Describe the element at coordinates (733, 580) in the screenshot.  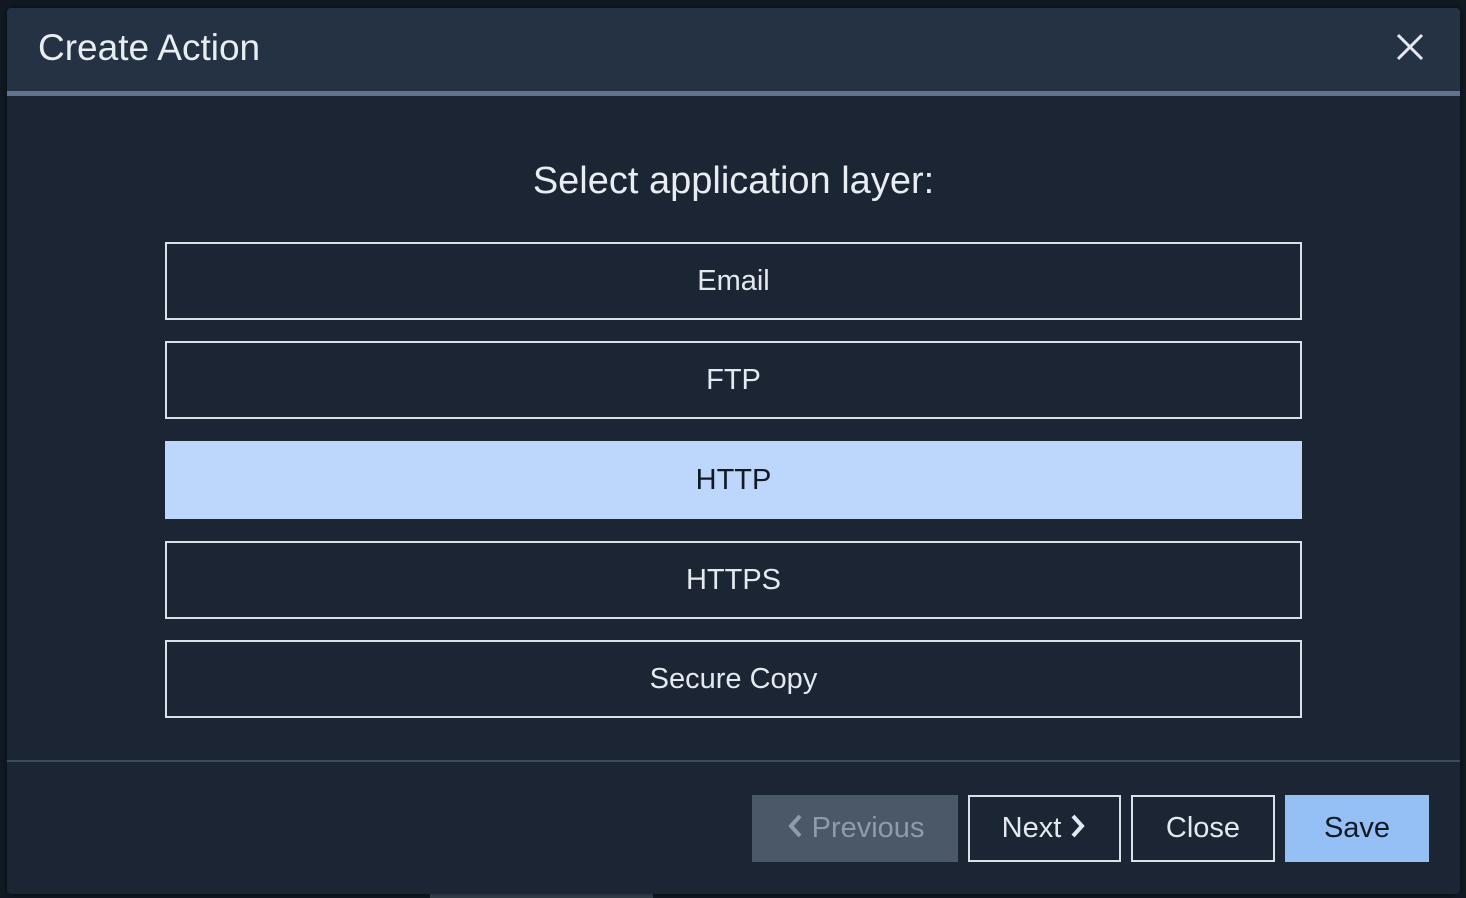
I see `option-https: HTTPS` at that location.